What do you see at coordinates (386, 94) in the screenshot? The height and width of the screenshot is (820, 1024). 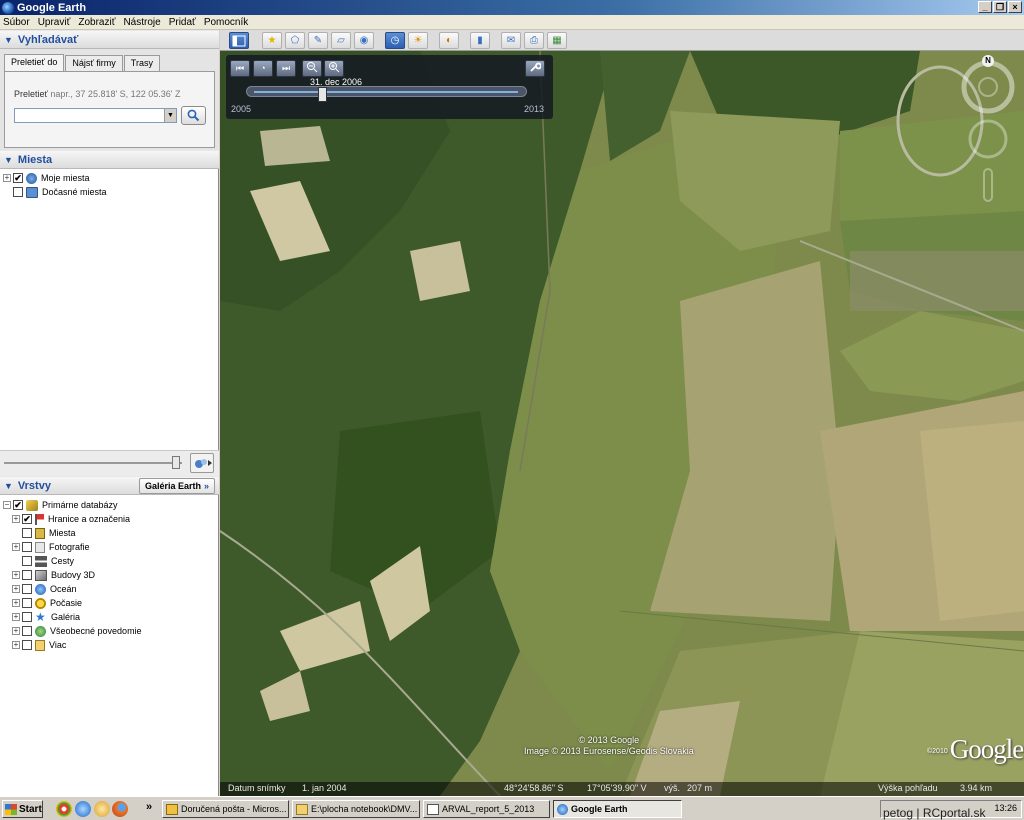 I see `time-slider-track` at bounding box center [386, 94].